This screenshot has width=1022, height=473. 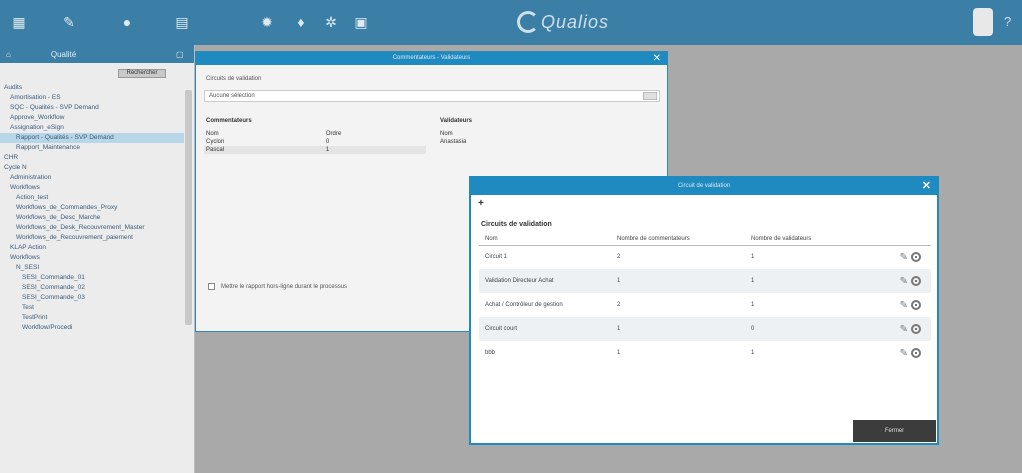 I want to click on tree-item: Cycle N, so click(x=92, y=168).